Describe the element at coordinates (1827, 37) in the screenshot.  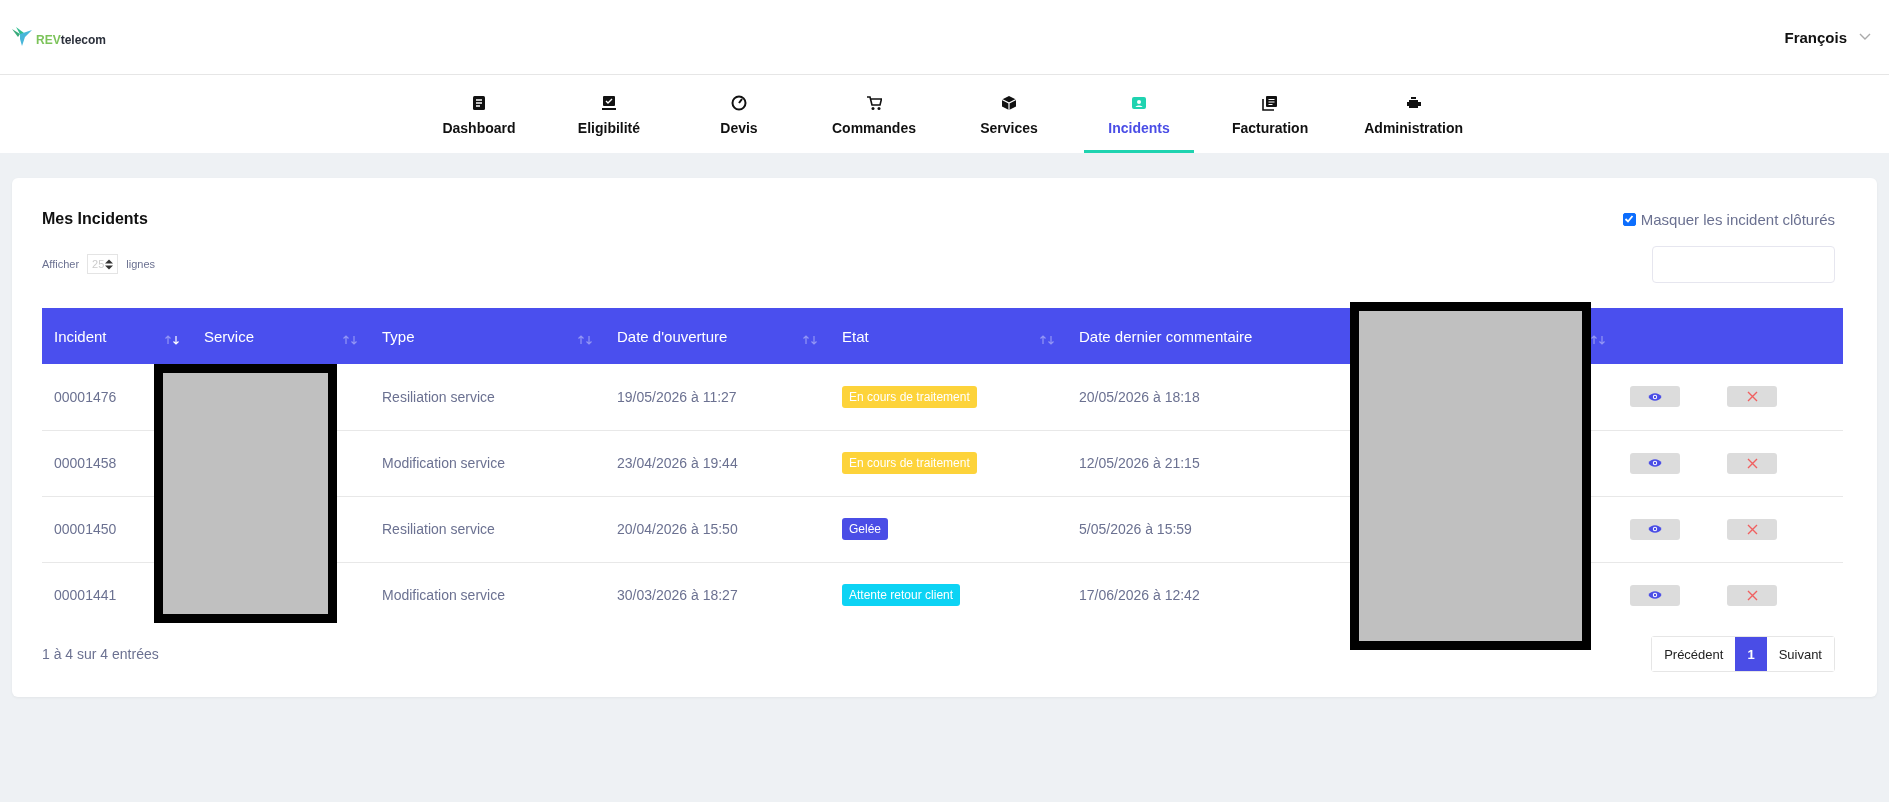
I see `user-menu: François` at that location.